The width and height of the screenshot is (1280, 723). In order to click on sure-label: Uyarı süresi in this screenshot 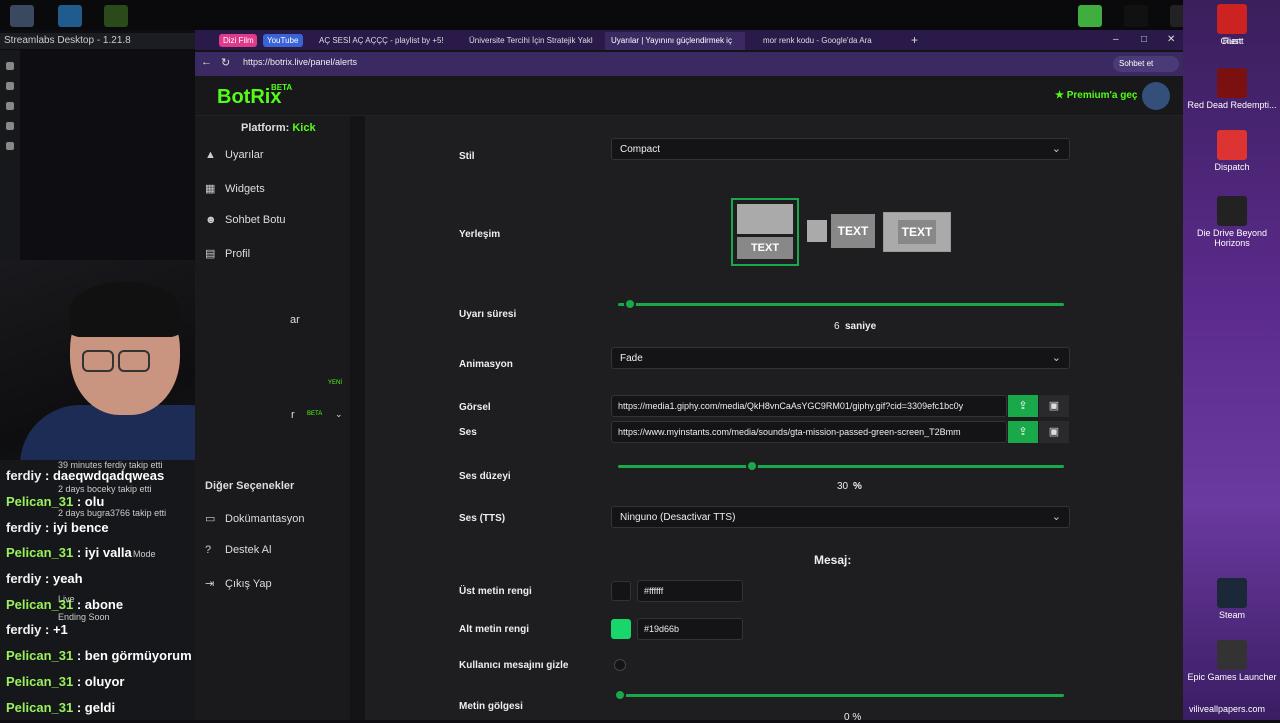, I will do `click(488, 314)`.